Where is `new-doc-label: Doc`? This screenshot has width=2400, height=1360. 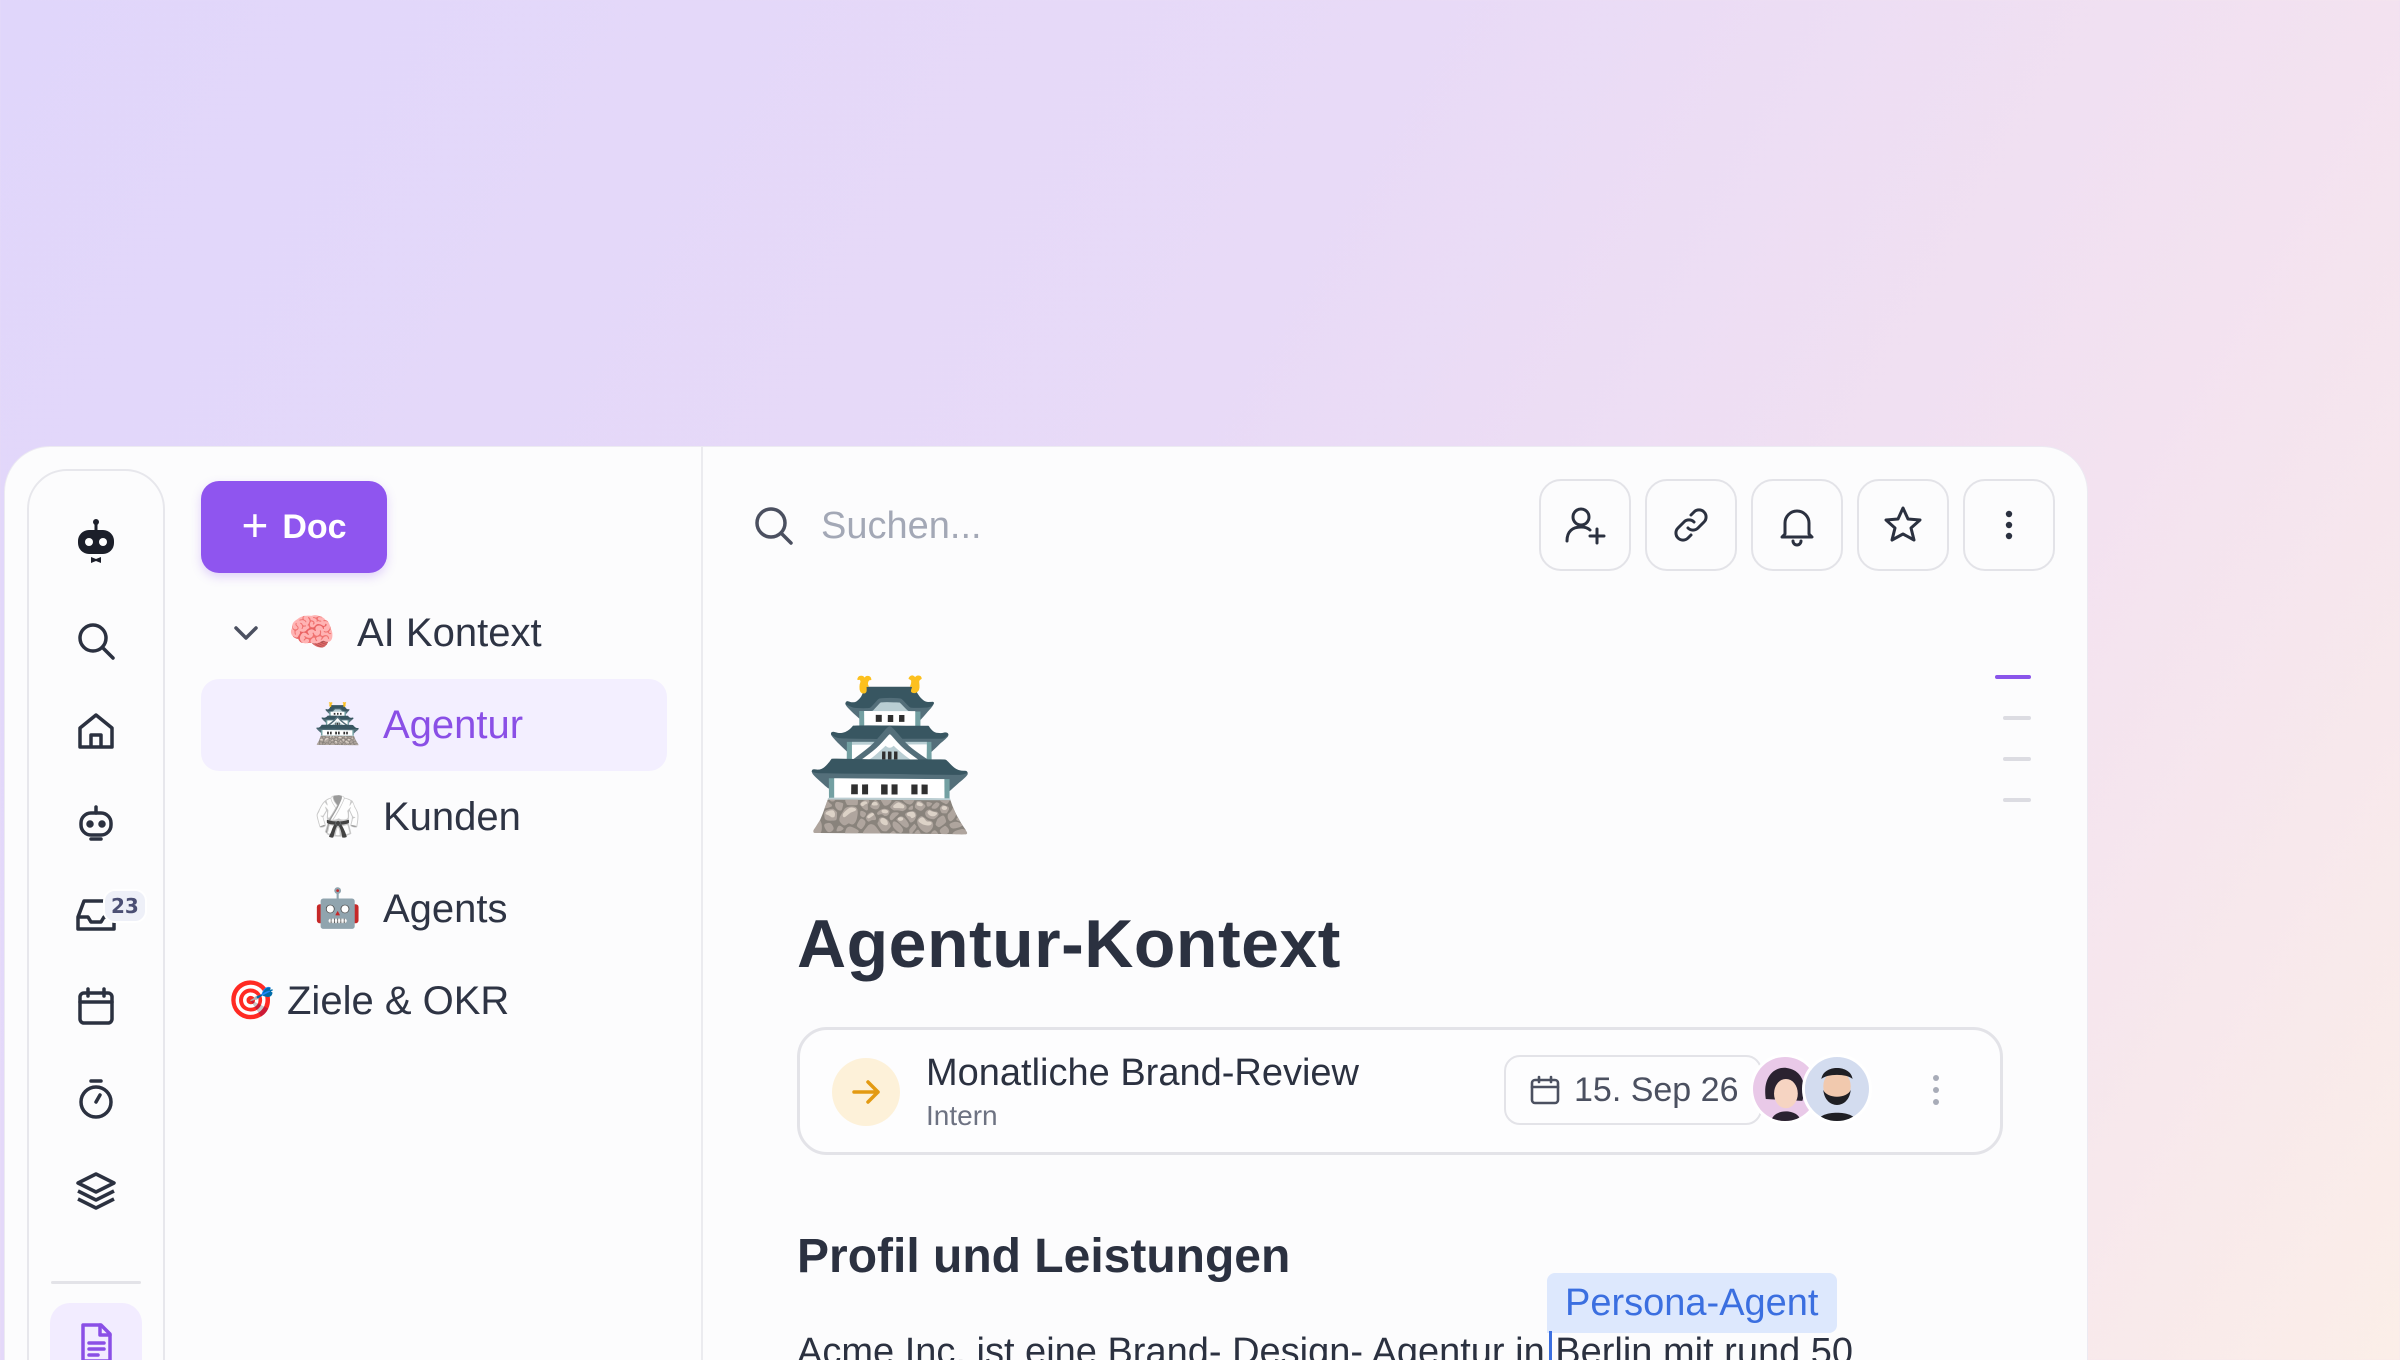
new-doc-label: Doc is located at coordinates (314, 526).